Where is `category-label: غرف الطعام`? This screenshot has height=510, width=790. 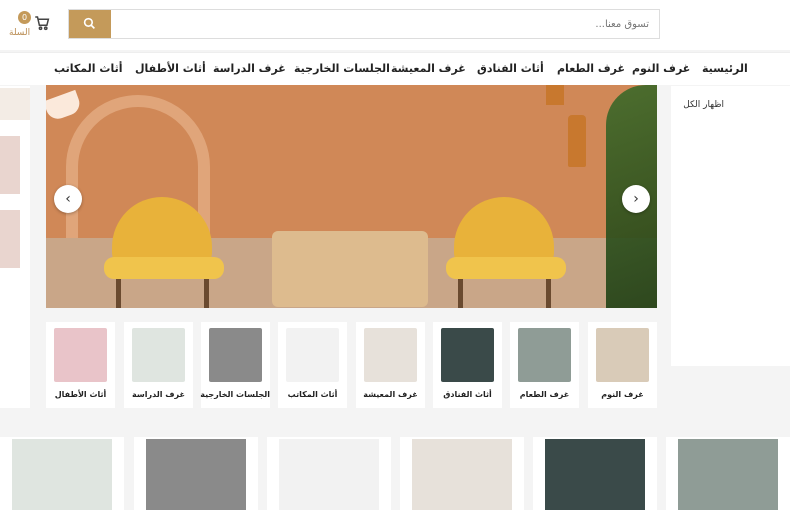 category-label: غرف الطعام is located at coordinates (544, 394).